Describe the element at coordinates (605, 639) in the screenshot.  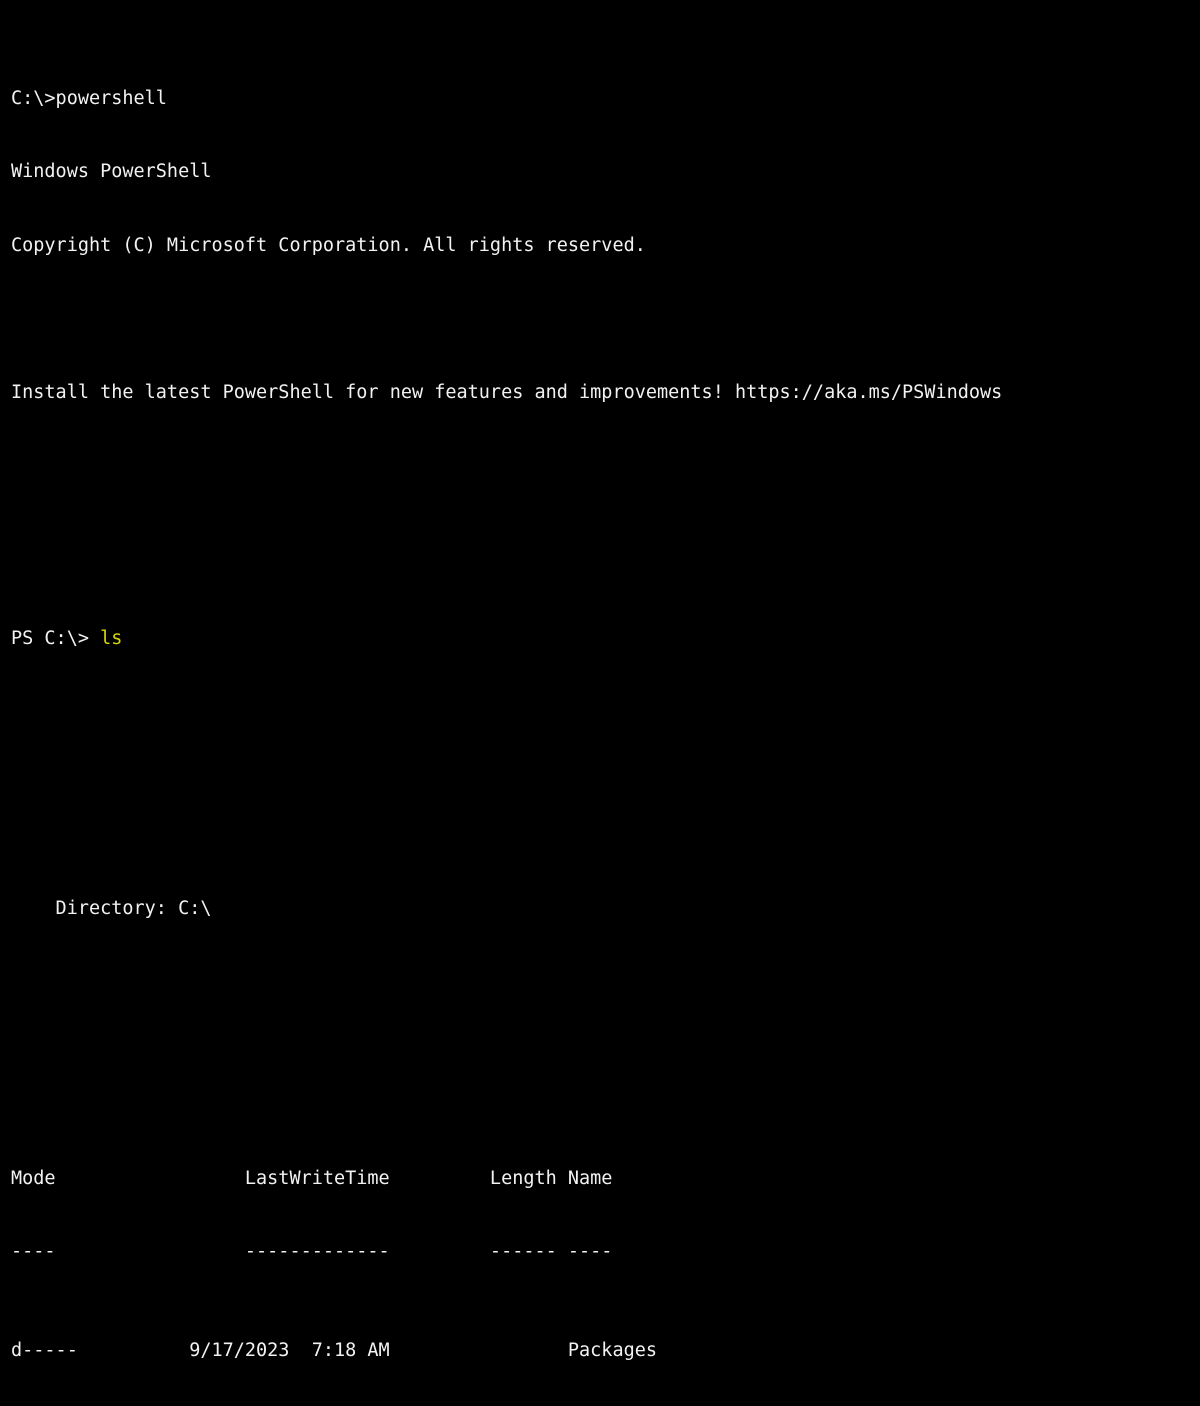
I see `command-prompt-line: PS C:\> ls` at that location.